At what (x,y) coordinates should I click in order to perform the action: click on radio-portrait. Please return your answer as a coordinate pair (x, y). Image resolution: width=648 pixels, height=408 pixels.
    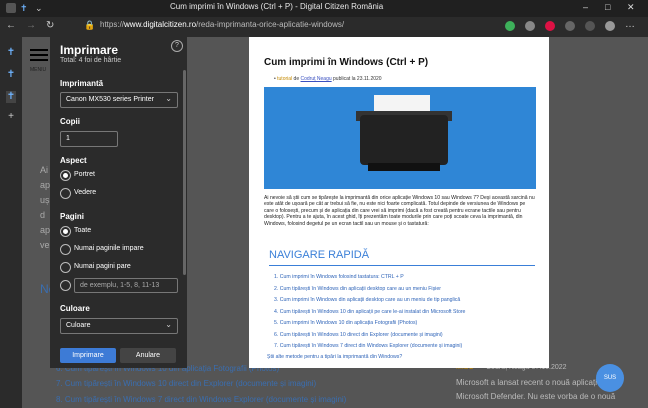
    Looking at the image, I should click on (65, 175).